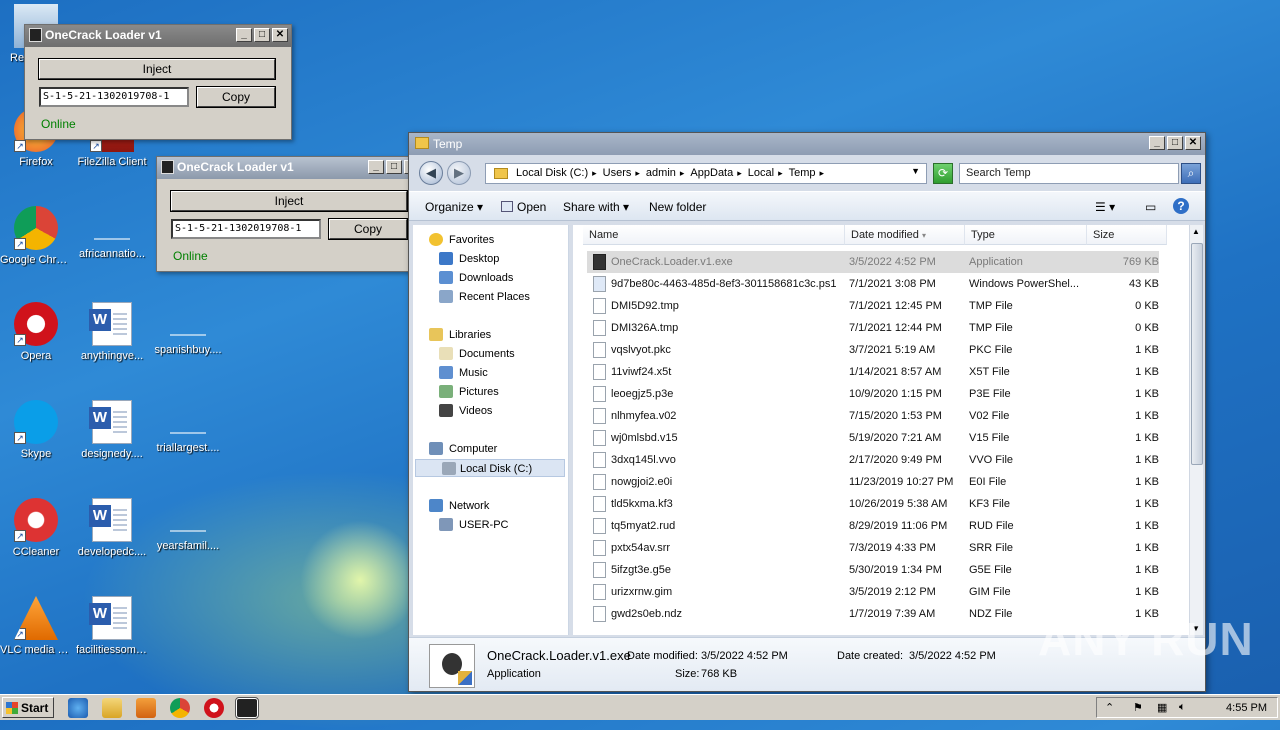 The width and height of the screenshot is (1280, 730). I want to click on scroll-up-icon: ▲, so click(1196, 231).